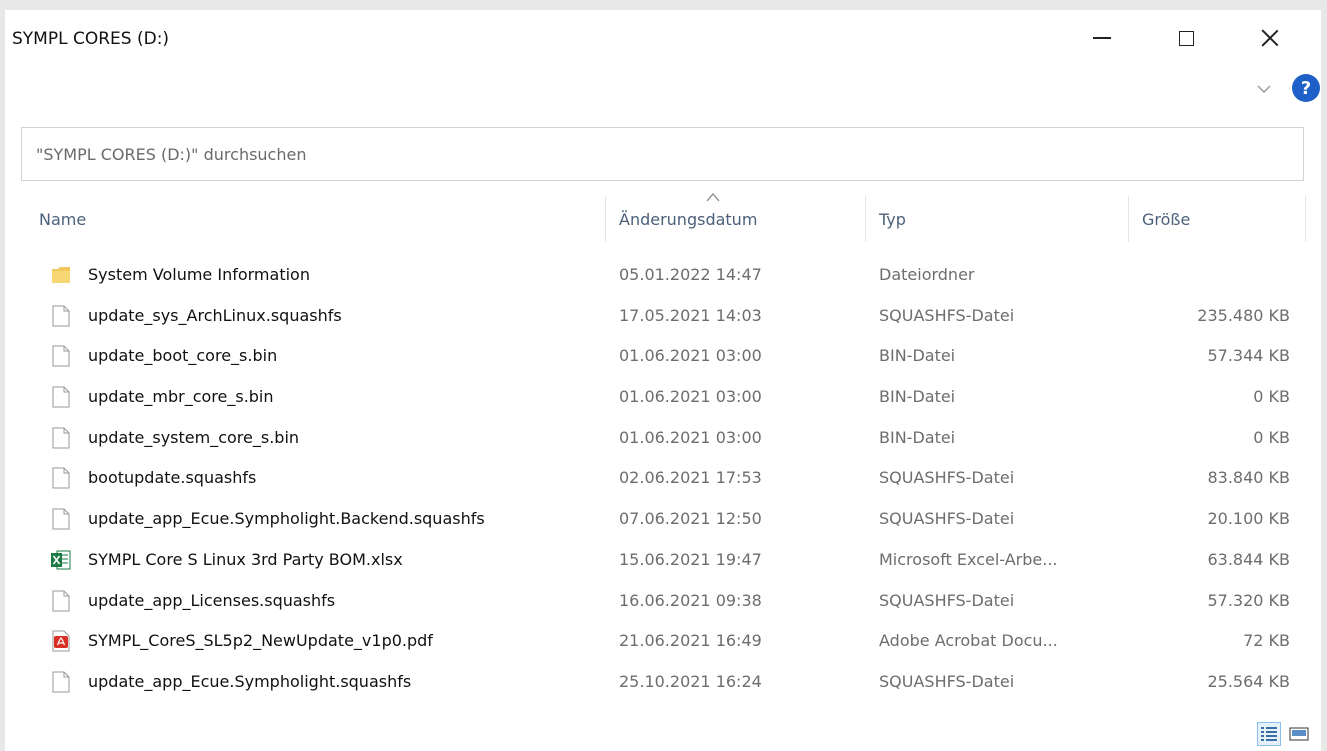 The height and width of the screenshot is (751, 1327). What do you see at coordinates (61, 641) in the screenshot?
I see `pdf-icon` at bounding box center [61, 641].